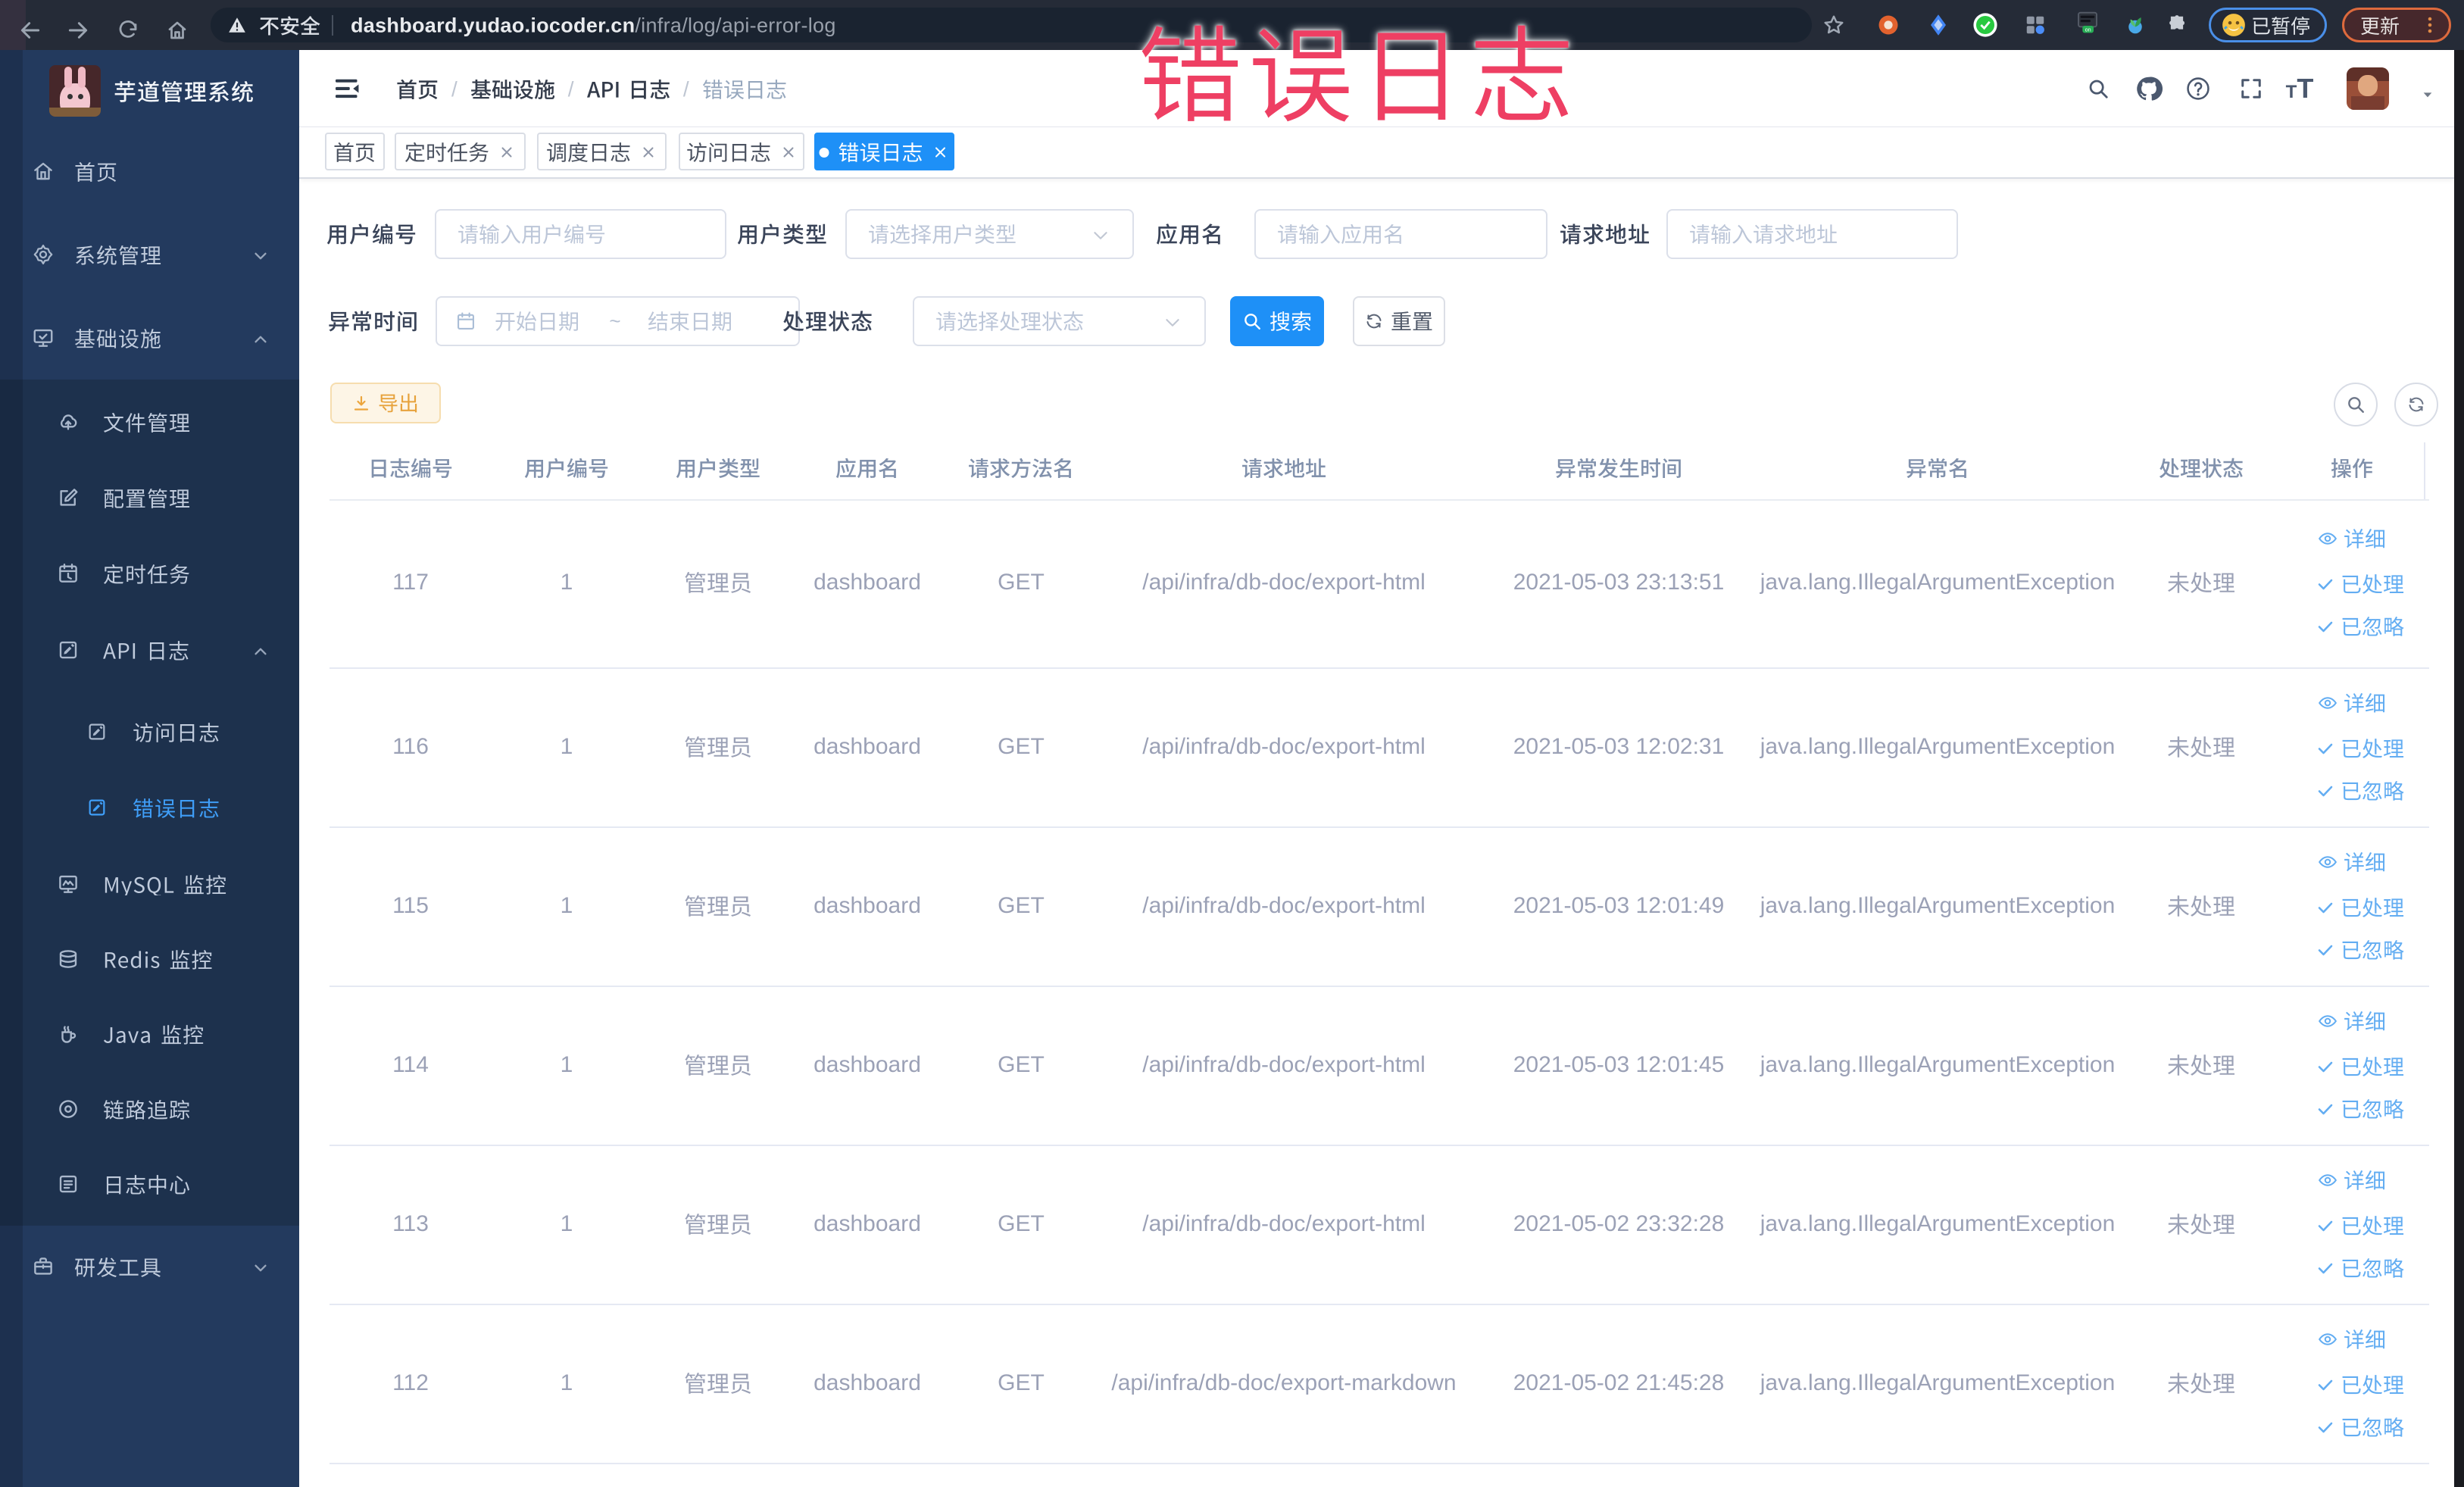  I want to click on svg-text: on, so click(2088, 29).